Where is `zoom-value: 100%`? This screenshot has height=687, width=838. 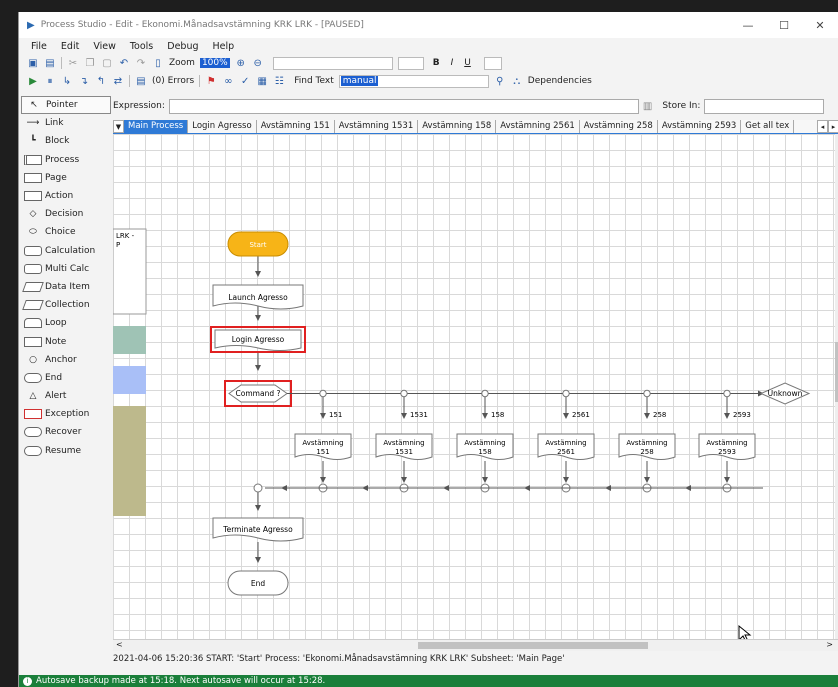
zoom-value: 100% is located at coordinates (214, 63).